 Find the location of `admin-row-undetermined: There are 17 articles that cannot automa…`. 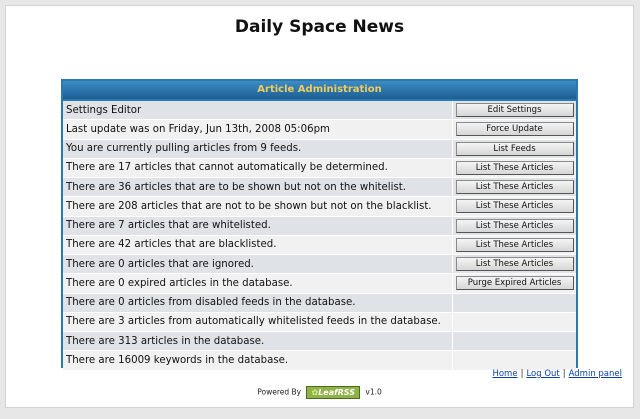

admin-row-undetermined: There are 17 articles that cannot automa… is located at coordinates (319, 168).